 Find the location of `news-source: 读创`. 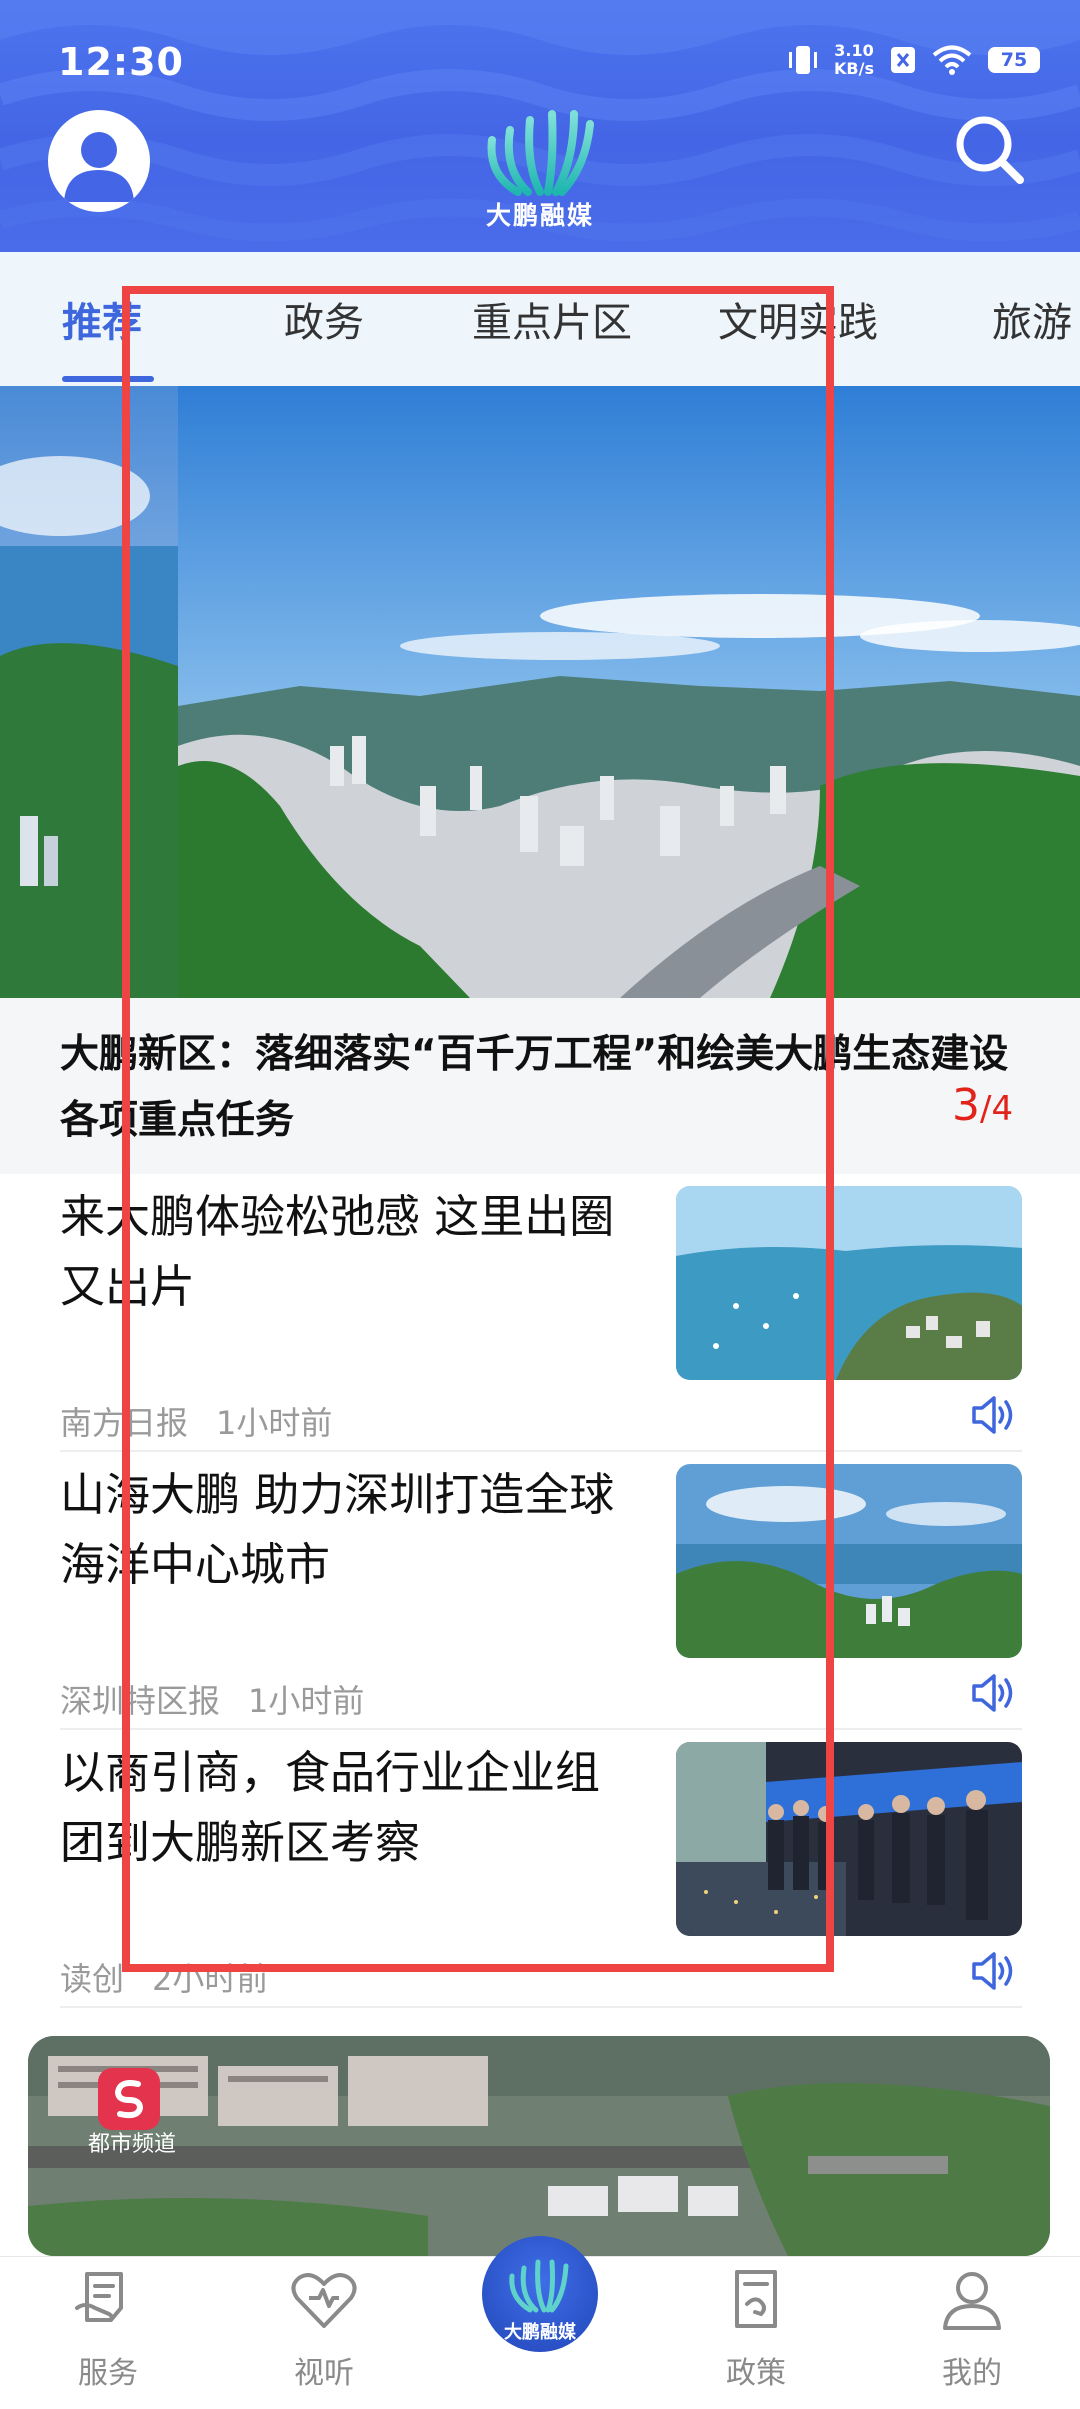

news-source: 读创 is located at coordinates (92, 1979).